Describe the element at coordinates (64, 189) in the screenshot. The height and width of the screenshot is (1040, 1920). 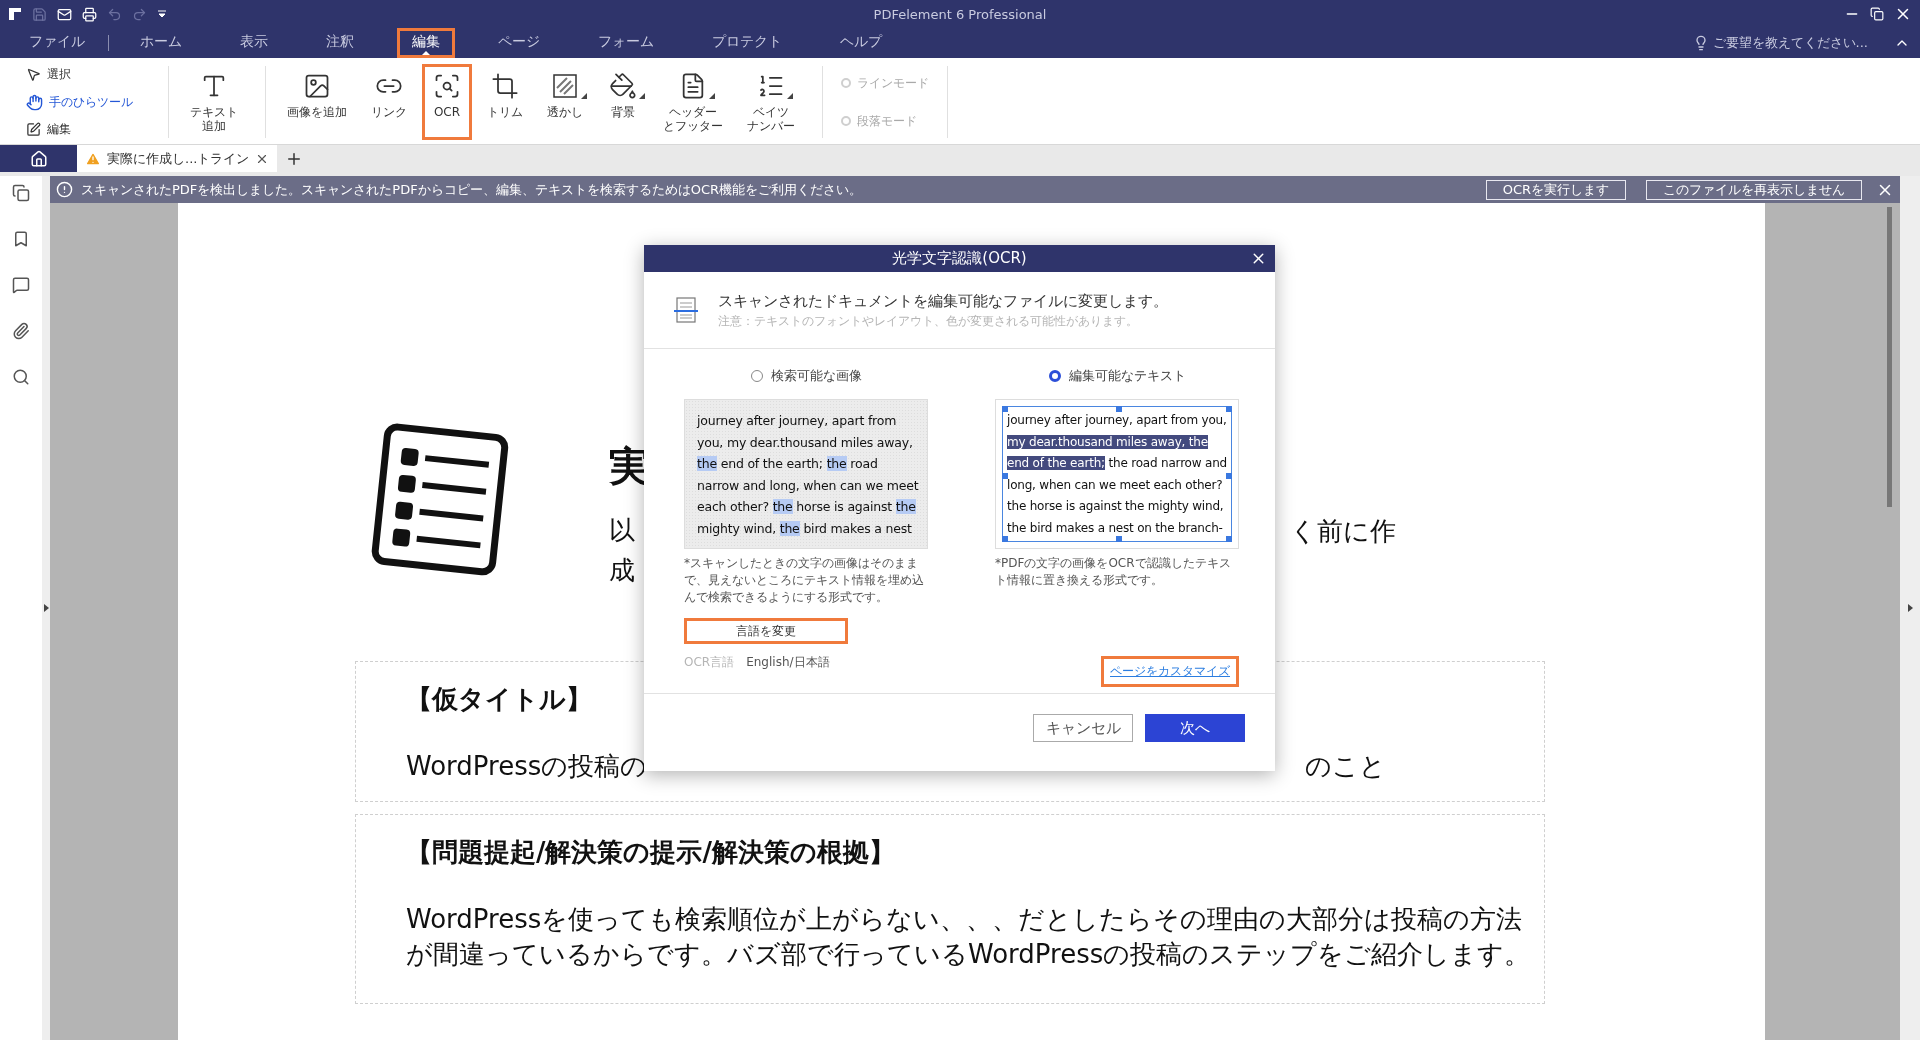
I see `info-icon` at that location.